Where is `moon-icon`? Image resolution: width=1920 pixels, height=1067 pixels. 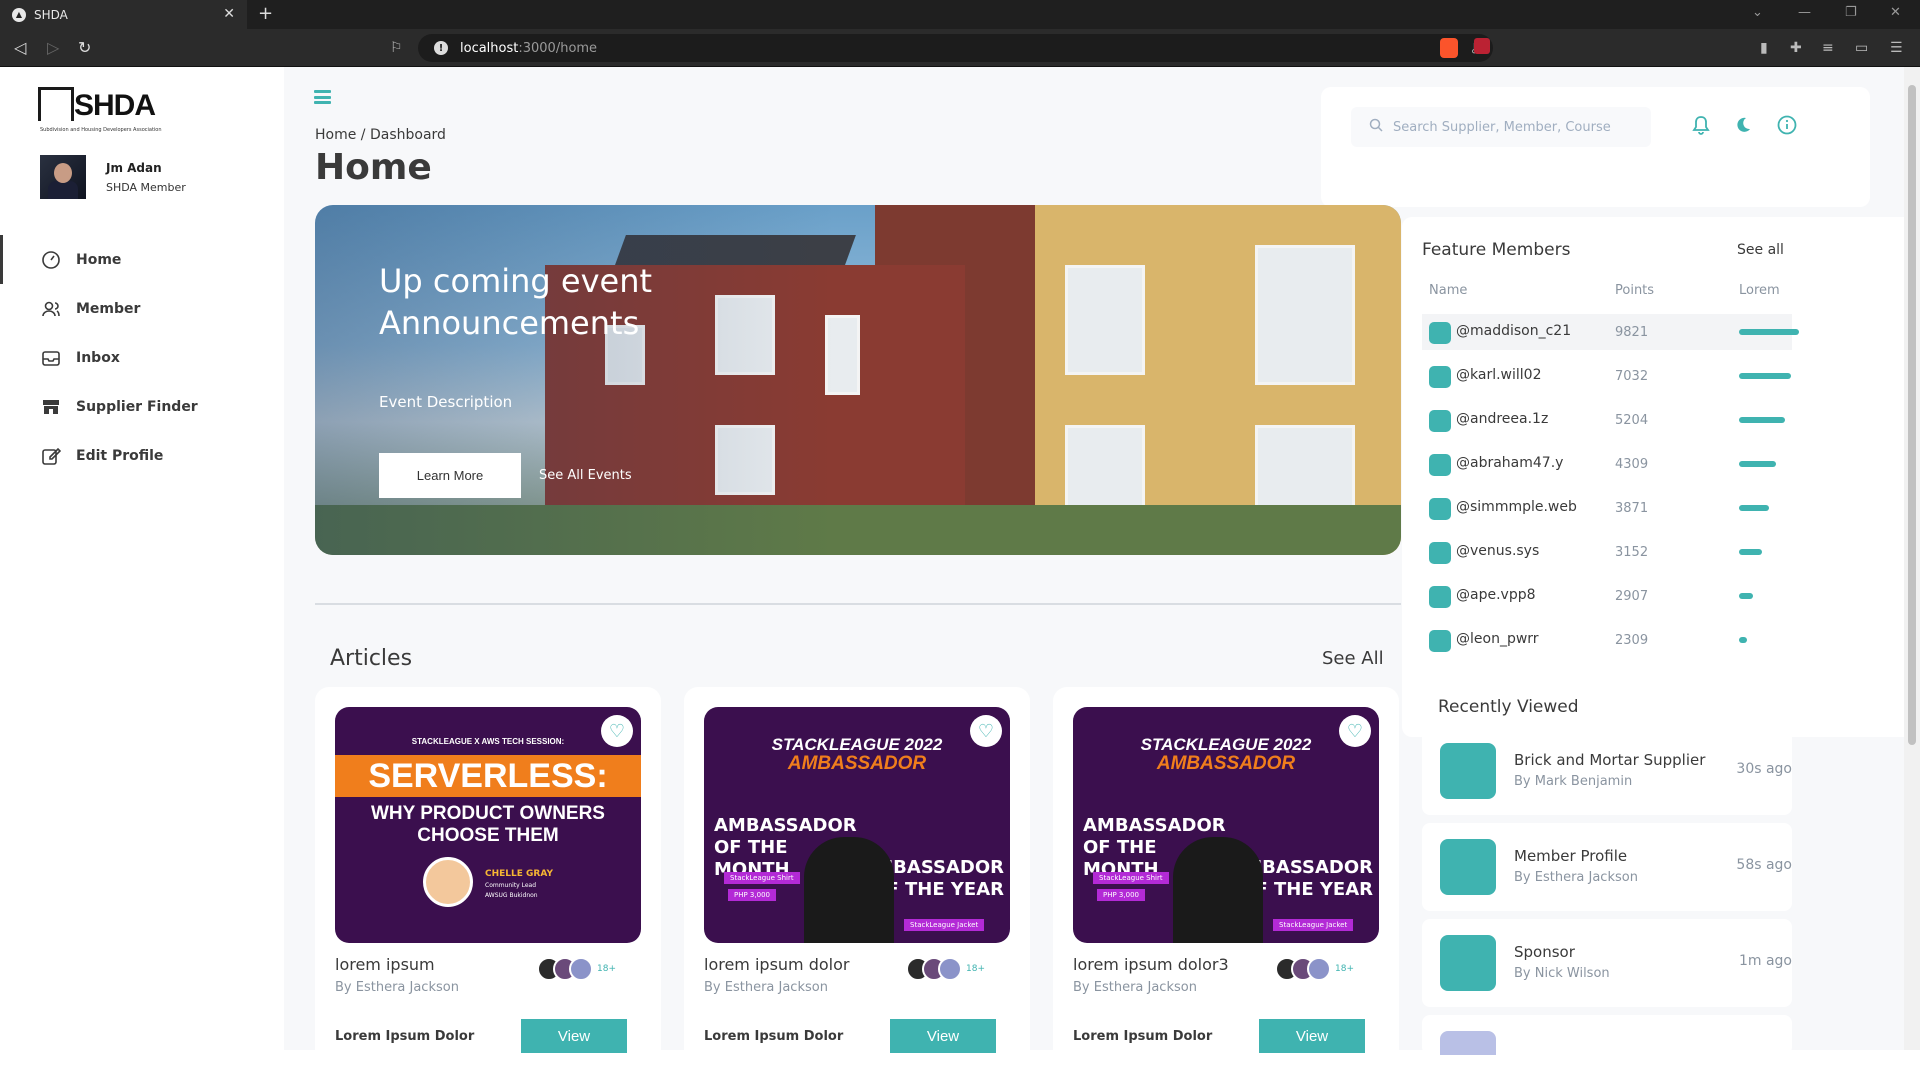 moon-icon is located at coordinates (1743, 125).